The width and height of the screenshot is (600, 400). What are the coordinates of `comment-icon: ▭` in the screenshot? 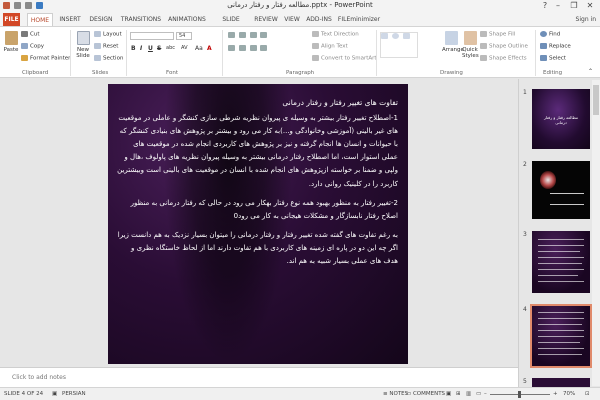 It's located at (409, 394).